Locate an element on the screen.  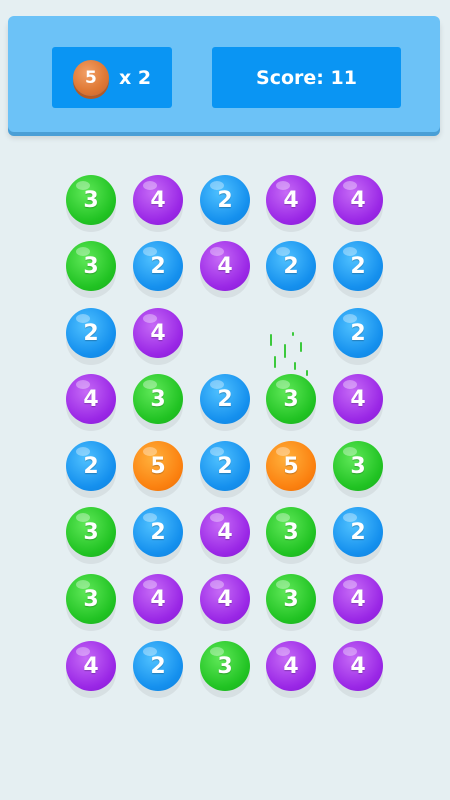
ball-r2-c3: 4 is located at coordinates (225, 266).